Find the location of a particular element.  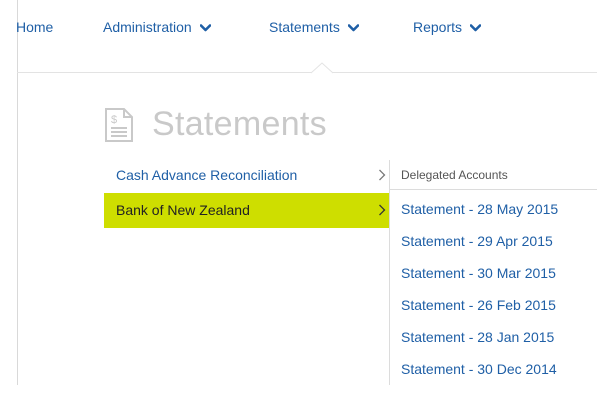

menu-item-label: Cash Advance Reconciliation is located at coordinates (207, 175).